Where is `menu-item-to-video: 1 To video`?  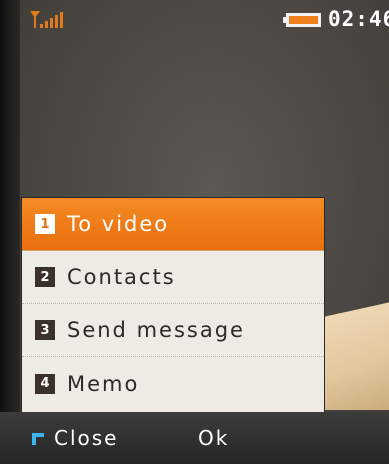 menu-item-to-video: 1 To video is located at coordinates (173, 224).